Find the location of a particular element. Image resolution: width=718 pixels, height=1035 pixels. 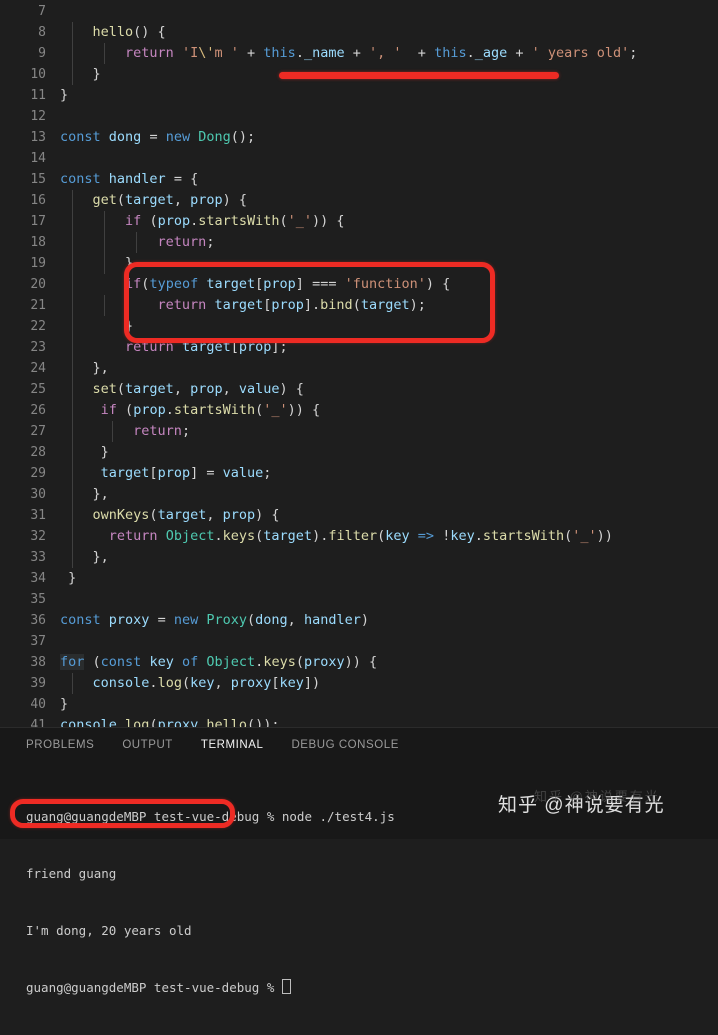

code-line: 21 return target[prop].bind(target); is located at coordinates (359, 305).